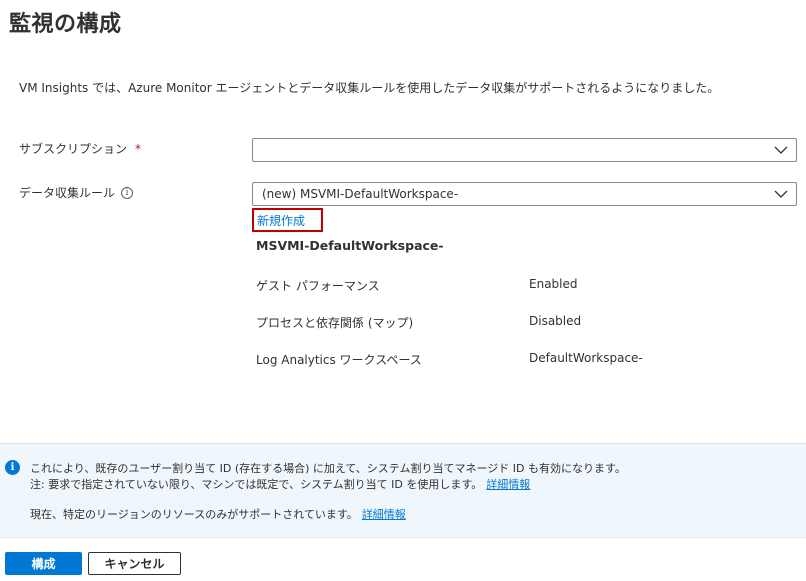  I want to click on dcr-label-text: データ収集ルール, so click(67, 193).